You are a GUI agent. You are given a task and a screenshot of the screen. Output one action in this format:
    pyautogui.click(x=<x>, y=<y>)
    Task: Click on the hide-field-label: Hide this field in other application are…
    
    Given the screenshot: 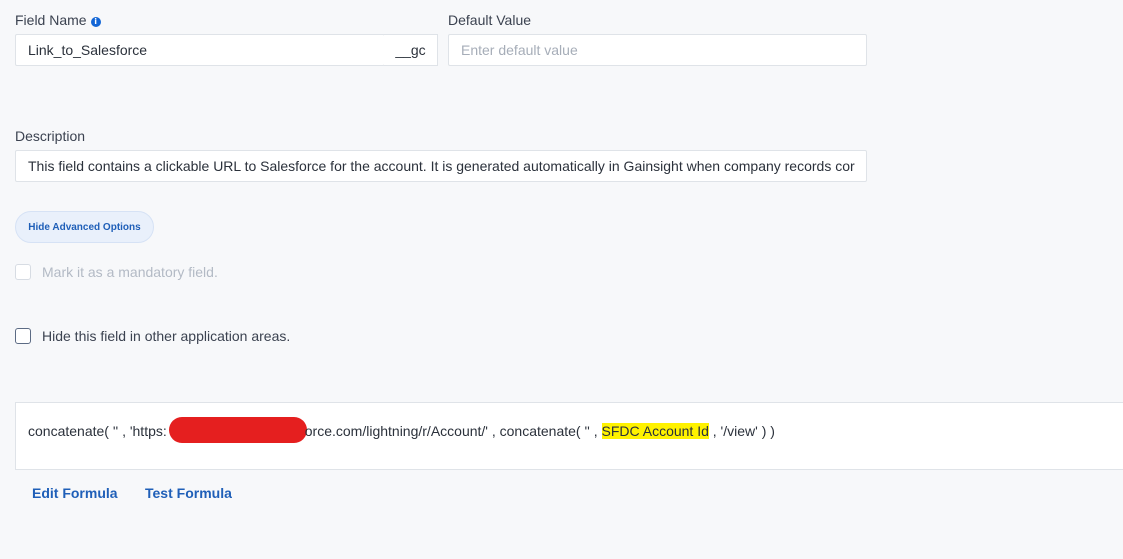 What is the action you would take?
    pyautogui.click(x=166, y=336)
    